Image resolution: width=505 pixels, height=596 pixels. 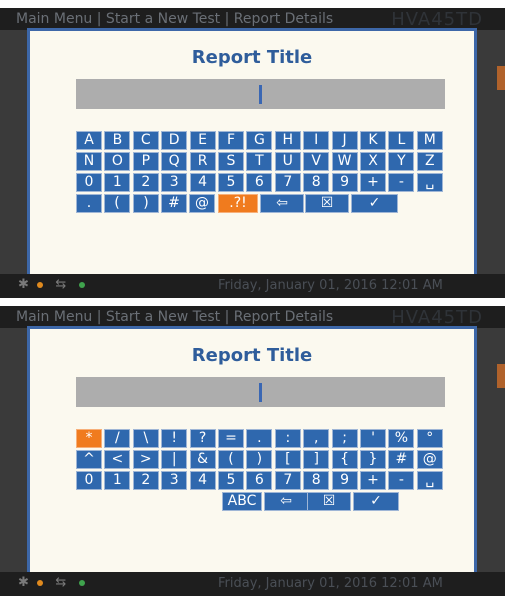 What do you see at coordinates (202, 140) in the screenshot?
I see `key-char: E` at bounding box center [202, 140].